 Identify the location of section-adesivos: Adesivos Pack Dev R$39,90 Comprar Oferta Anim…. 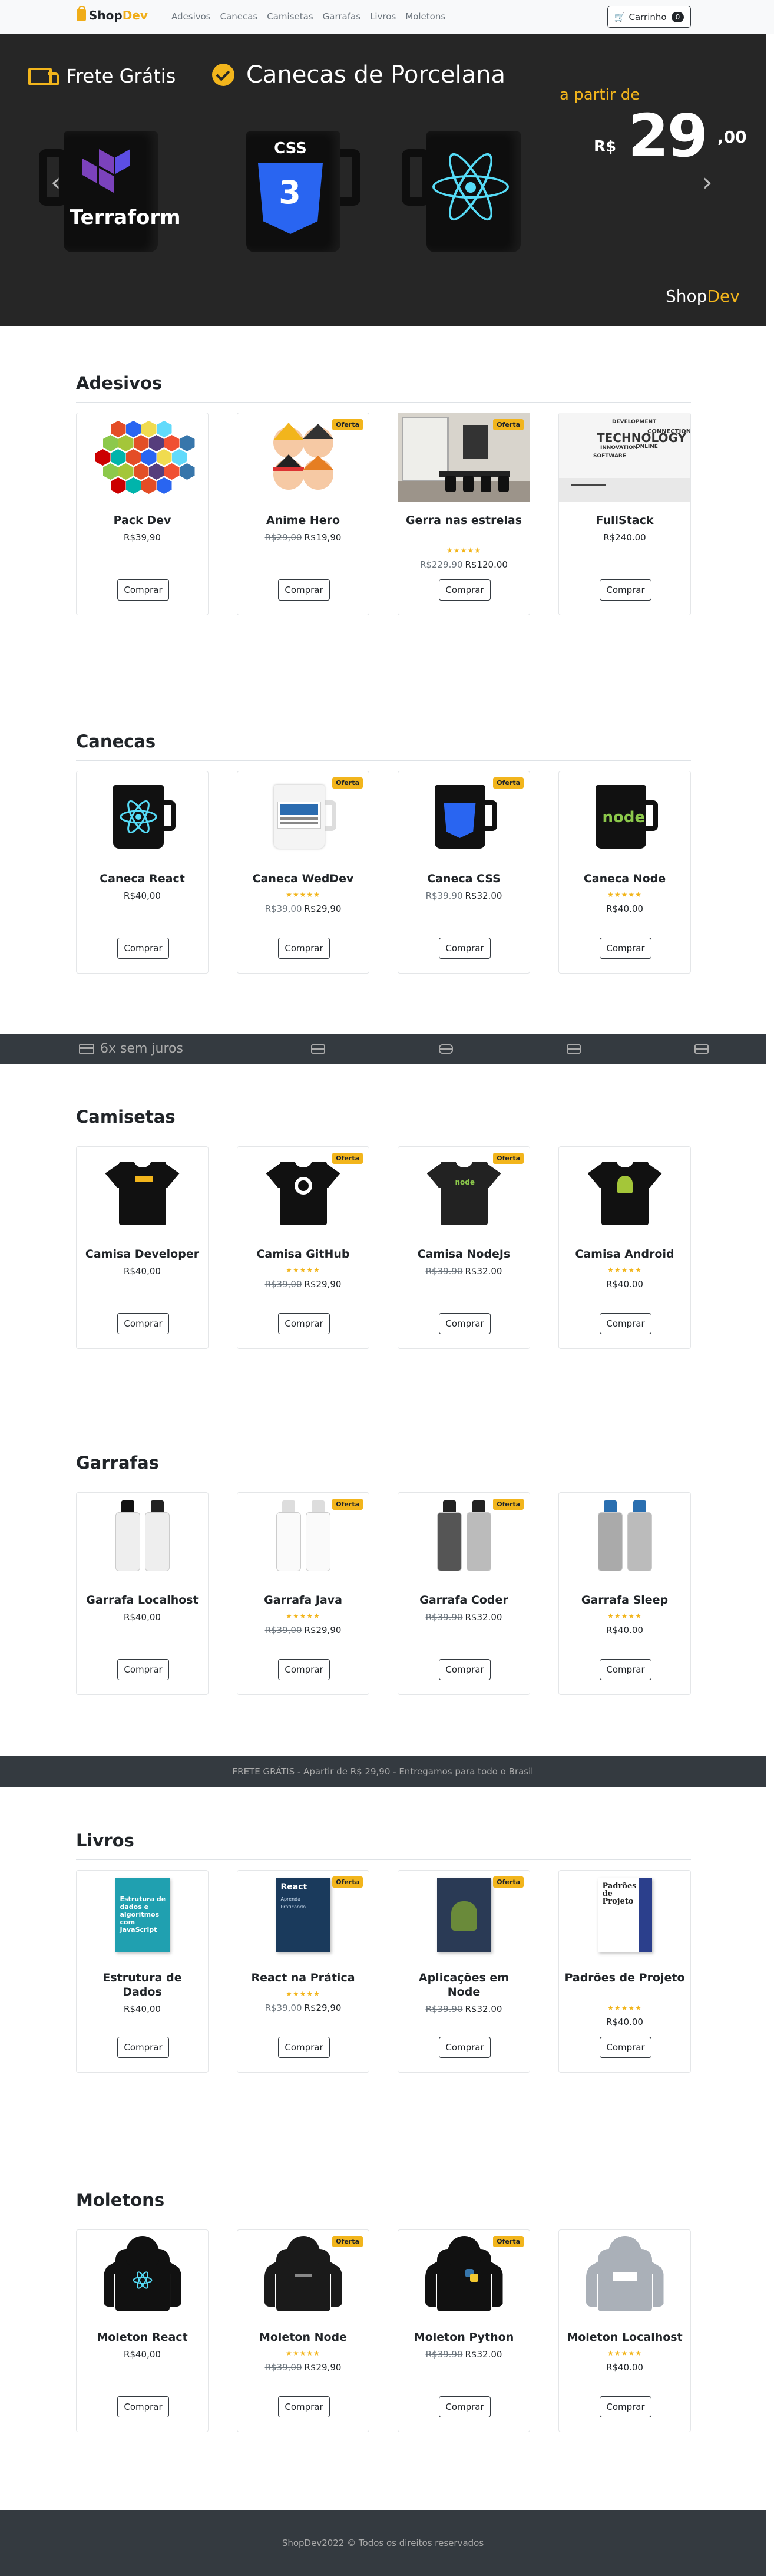
(383, 494).